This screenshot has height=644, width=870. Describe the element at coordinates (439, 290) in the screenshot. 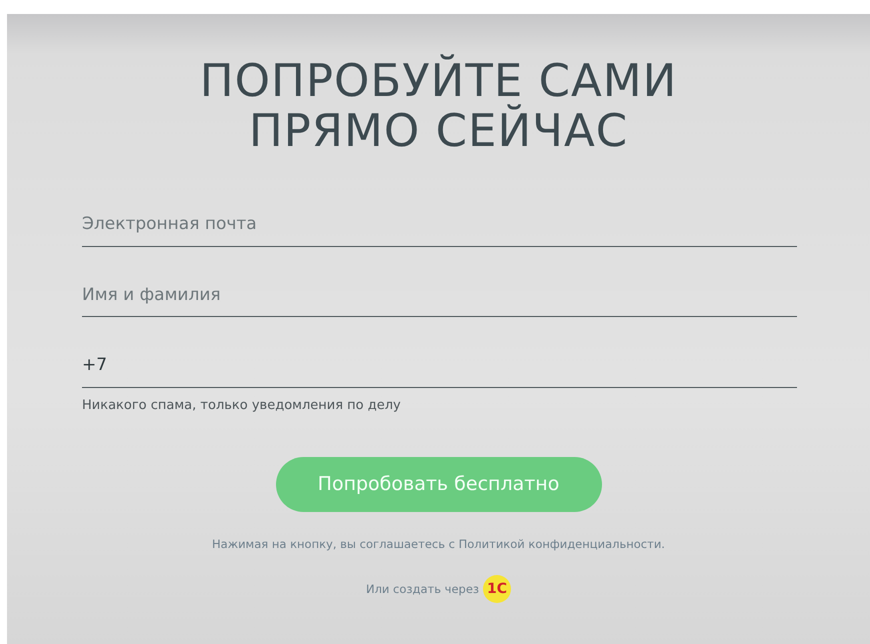

I see `input-field: Имя и фамилия` at that location.